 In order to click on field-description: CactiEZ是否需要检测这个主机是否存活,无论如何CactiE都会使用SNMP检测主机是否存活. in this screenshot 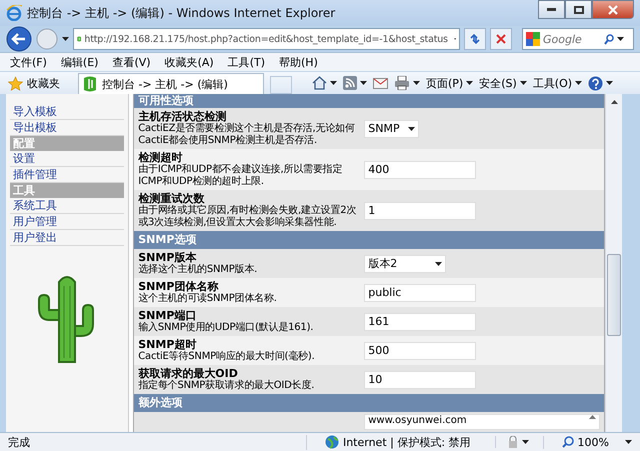, I will do `click(247, 135)`.